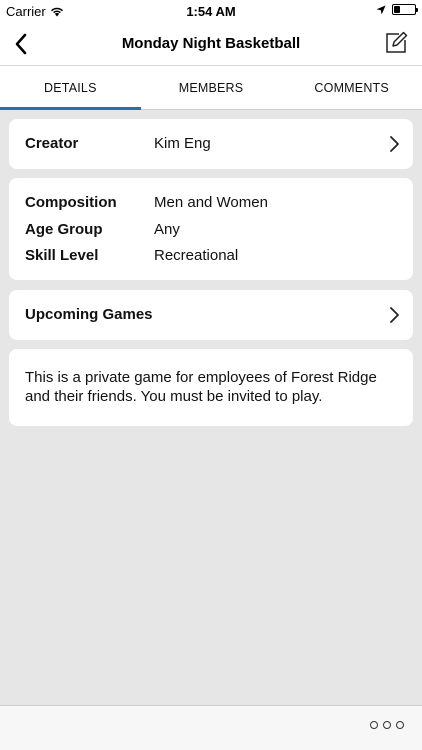 Image resolution: width=422 pixels, height=750 pixels. What do you see at coordinates (64, 229) in the screenshot?
I see `age-group-label: Age Group` at bounding box center [64, 229].